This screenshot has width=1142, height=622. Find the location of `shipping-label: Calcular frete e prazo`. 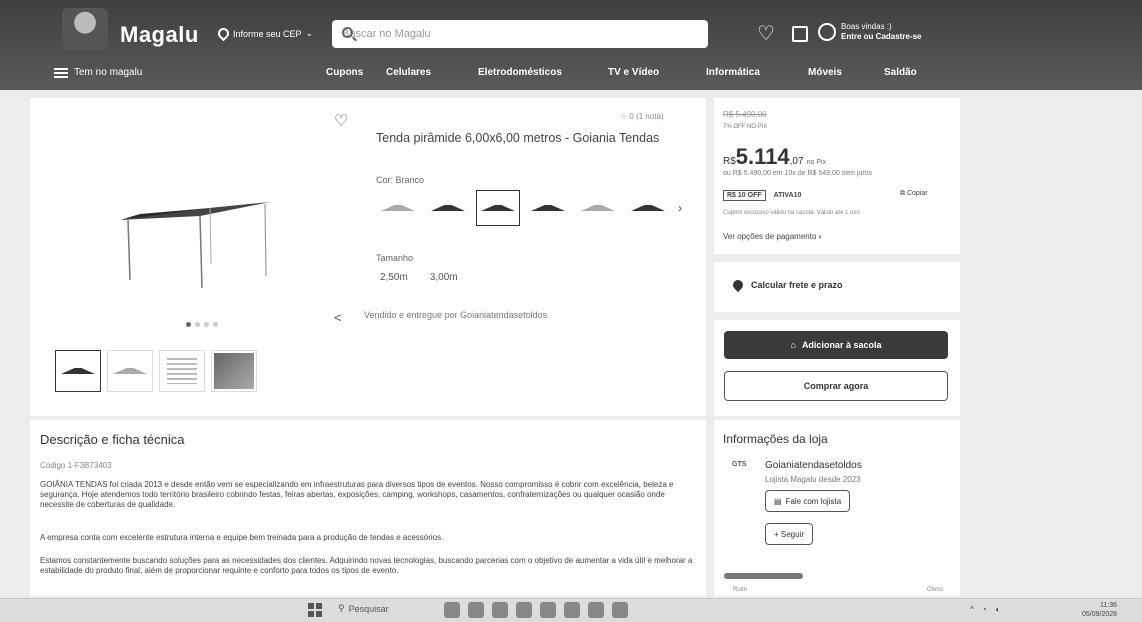

shipping-label: Calcular frete e prazo is located at coordinates (797, 285).